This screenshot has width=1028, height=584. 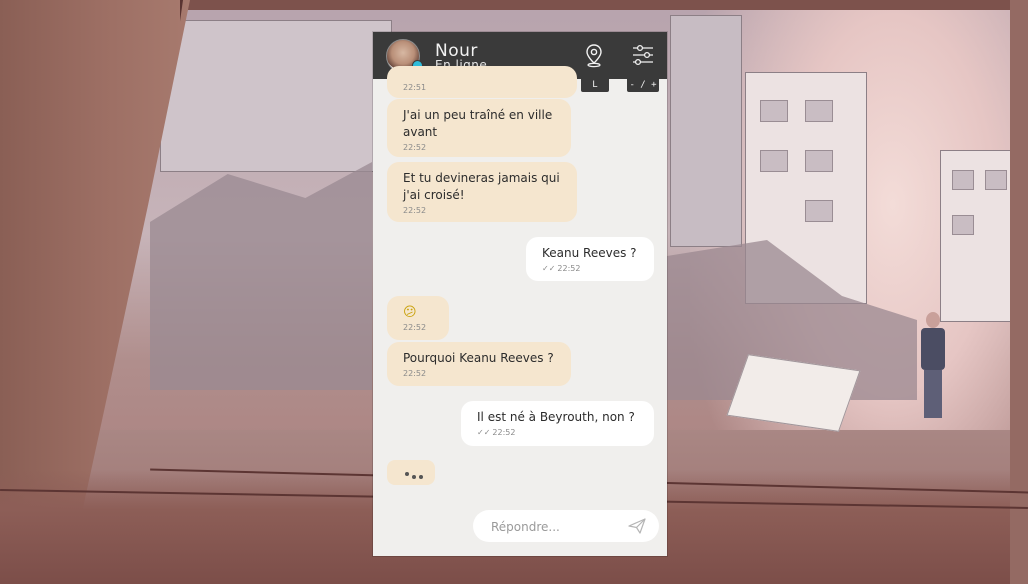 I want to click on pedestrian, so click(x=933, y=367).